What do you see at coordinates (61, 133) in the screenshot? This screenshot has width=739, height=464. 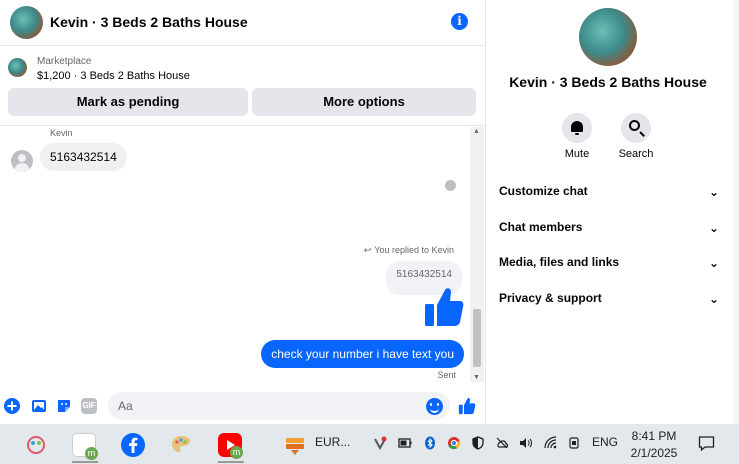 I see `sender-name: Kevin` at bounding box center [61, 133].